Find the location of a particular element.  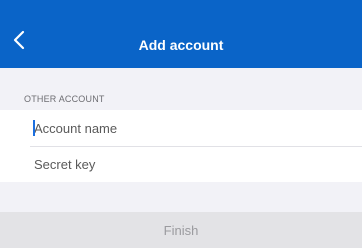

page-title: Add account is located at coordinates (181, 45).